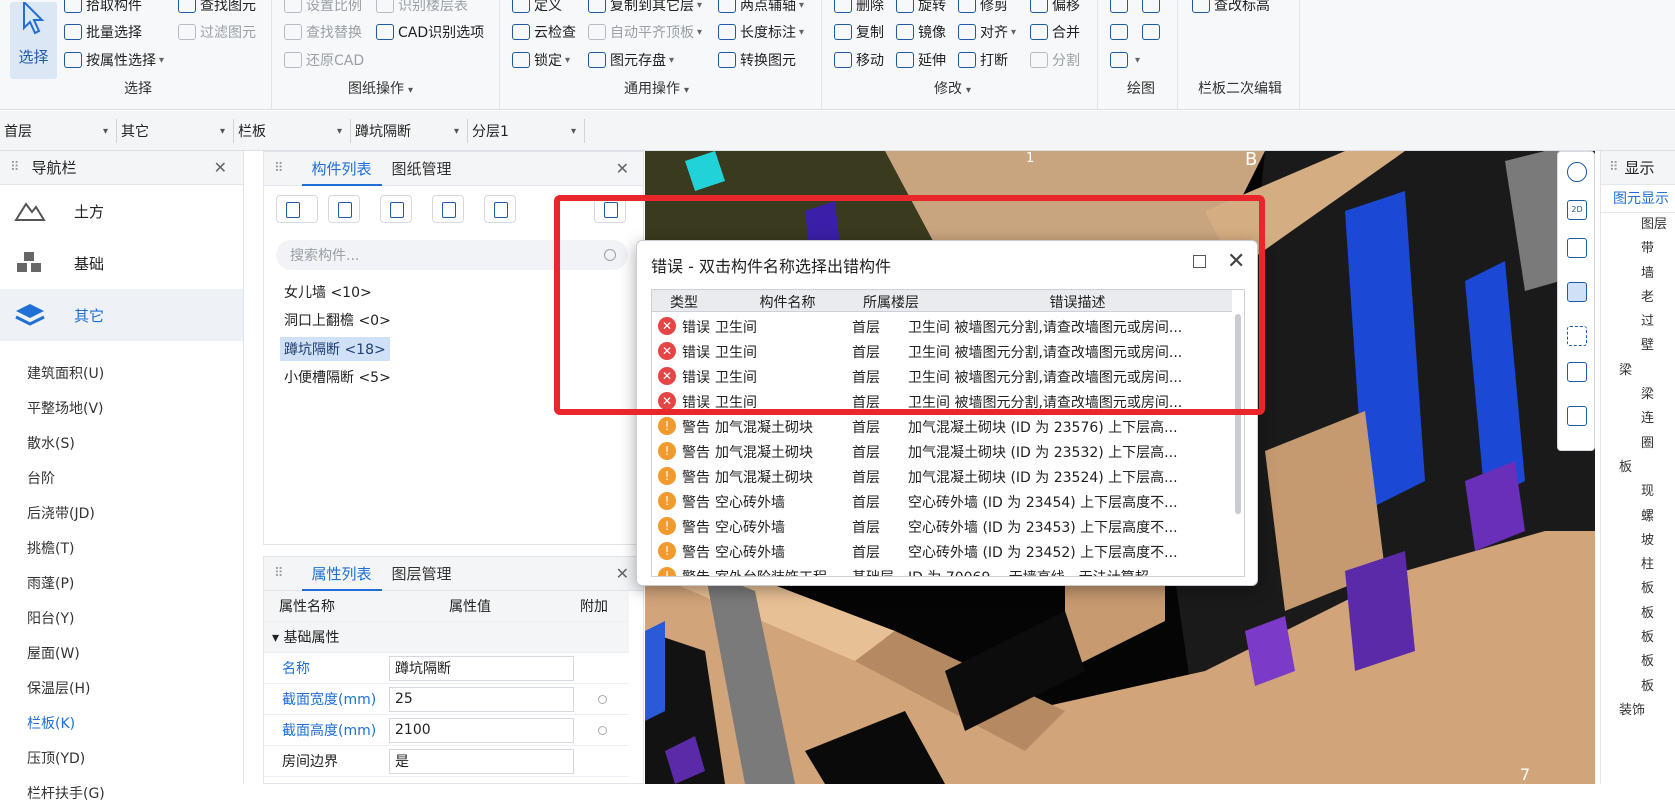 This screenshot has height=810, width=1675. I want to click on tree-item: 坡, so click(1658, 541).